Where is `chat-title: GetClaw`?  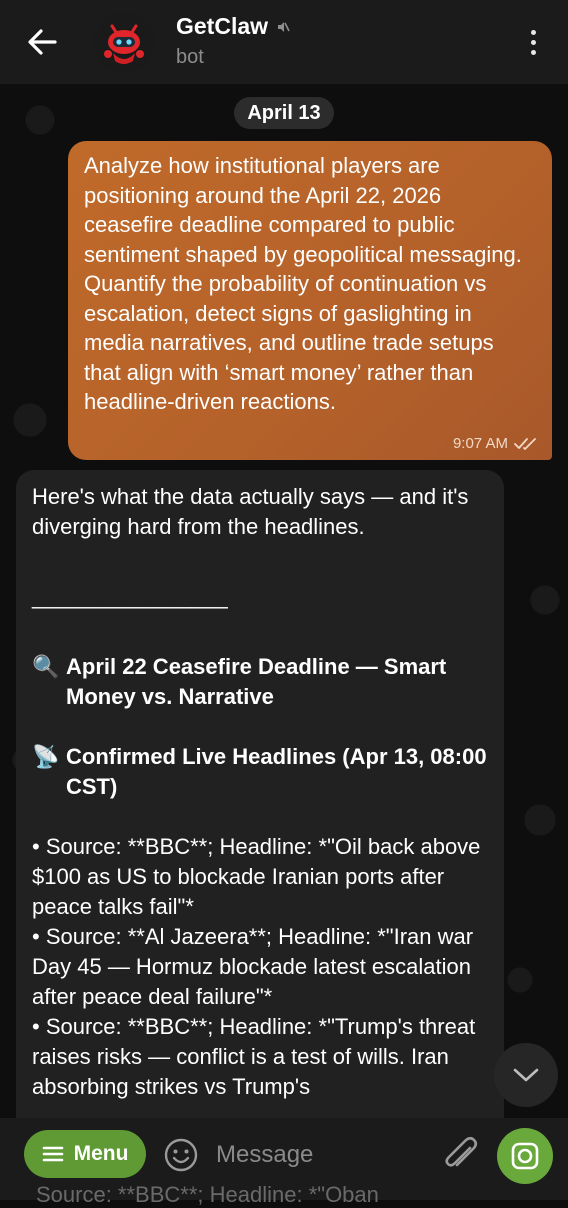 chat-title: GetClaw is located at coordinates (233, 26).